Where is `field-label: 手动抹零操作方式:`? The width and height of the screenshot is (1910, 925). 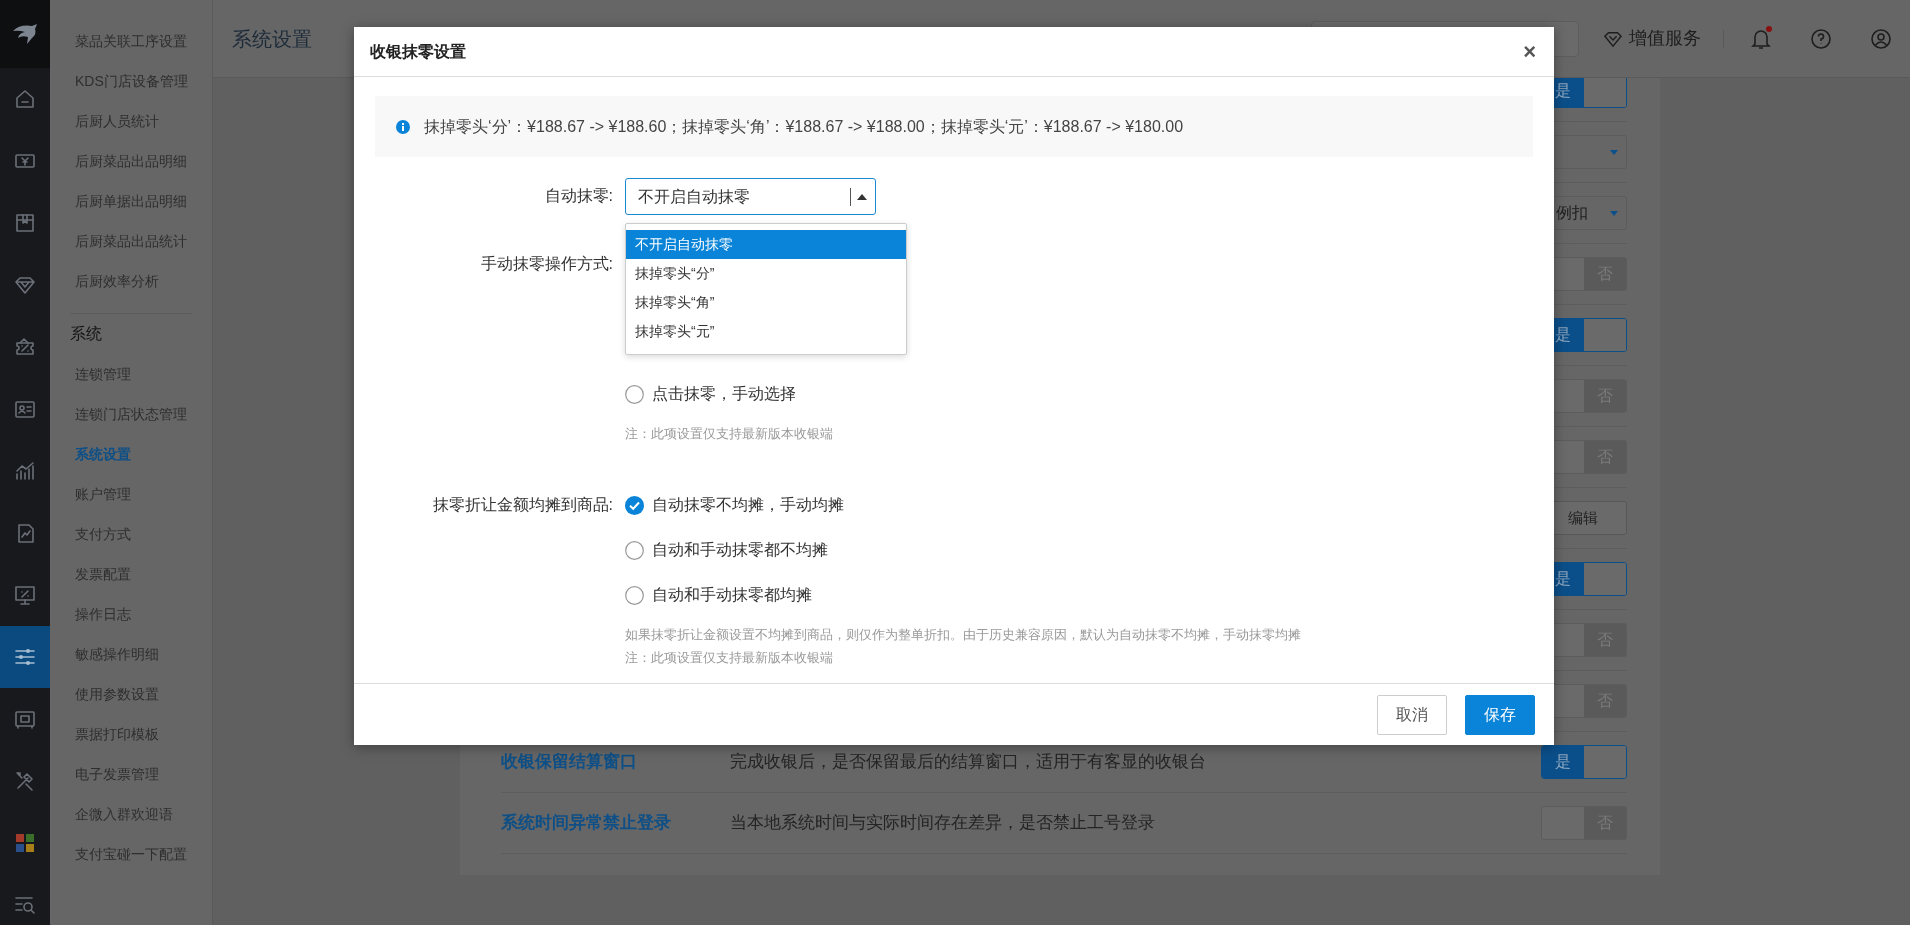 field-label: 手动抹零操作方式: is located at coordinates (546, 264).